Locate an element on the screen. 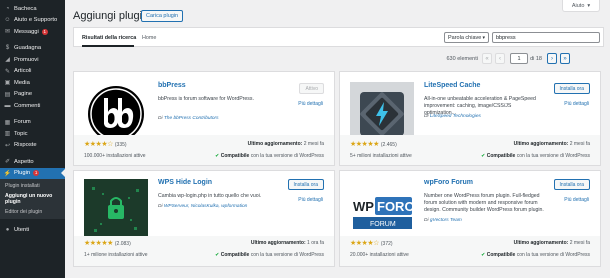 This screenshot has width=610, height=278. next-page-button: › is located at coordinates (552, 58).